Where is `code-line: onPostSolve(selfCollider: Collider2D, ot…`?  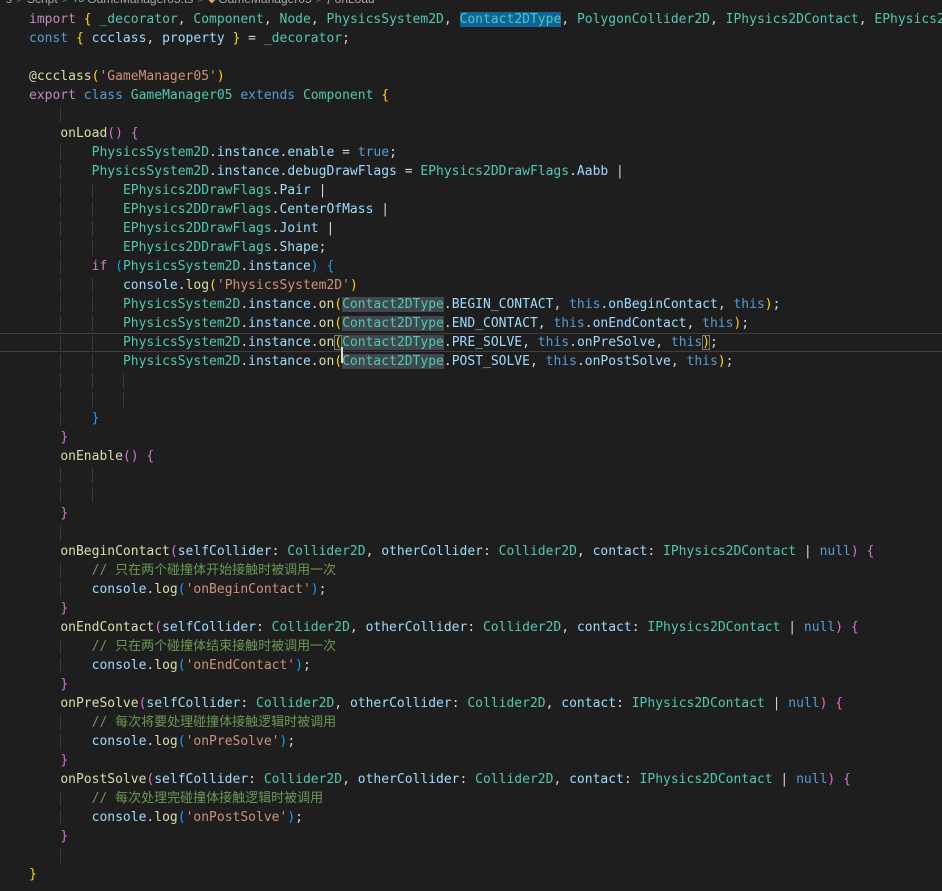 code-line: onPostSolve(selfCollider: Collider2D, ot… is located at coordinates (471, 779).